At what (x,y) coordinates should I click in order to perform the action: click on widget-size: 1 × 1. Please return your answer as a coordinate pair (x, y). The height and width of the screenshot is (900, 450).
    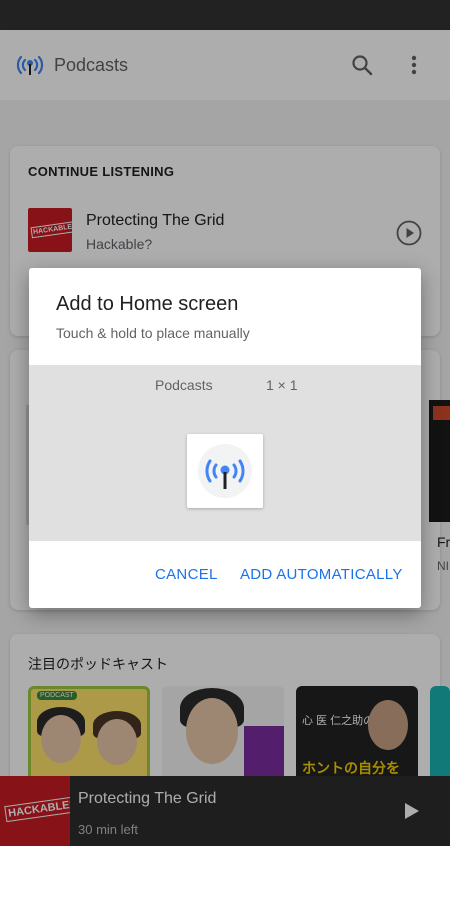
    Looking at the image, I should click on (282, 385).